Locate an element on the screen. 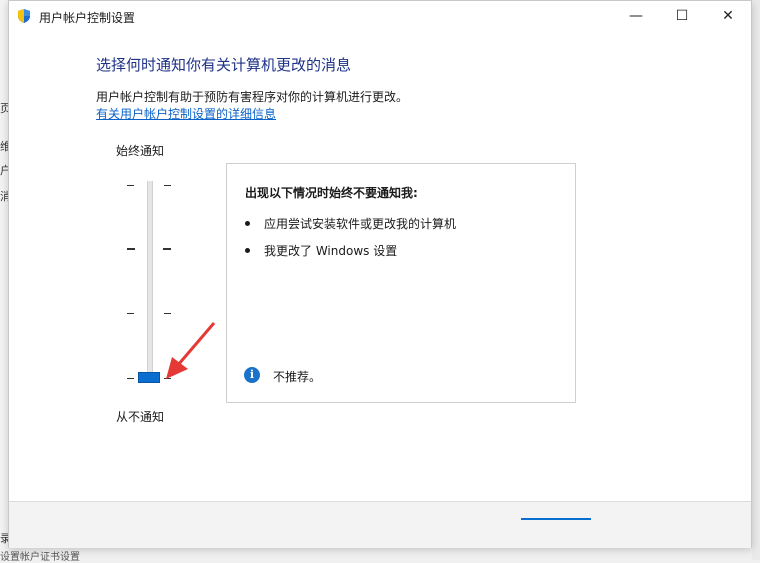  slider-bottom-label: 从不通知 is located at coordinates (140, 417).